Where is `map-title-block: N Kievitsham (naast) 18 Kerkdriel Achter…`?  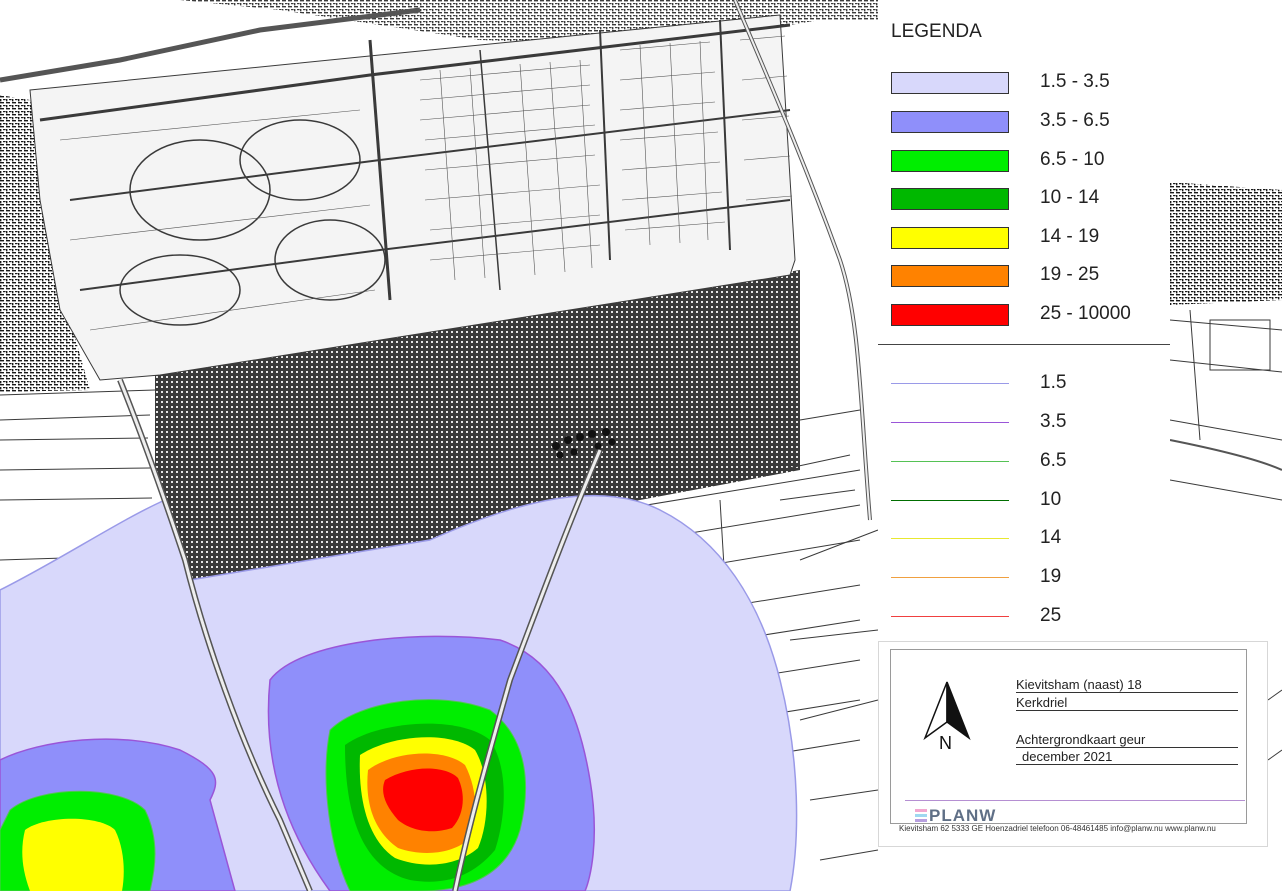 map-title-block: N Kievitsham (naast) 18 Kerkdriel Achter… is located at coordinates (1073, 744).